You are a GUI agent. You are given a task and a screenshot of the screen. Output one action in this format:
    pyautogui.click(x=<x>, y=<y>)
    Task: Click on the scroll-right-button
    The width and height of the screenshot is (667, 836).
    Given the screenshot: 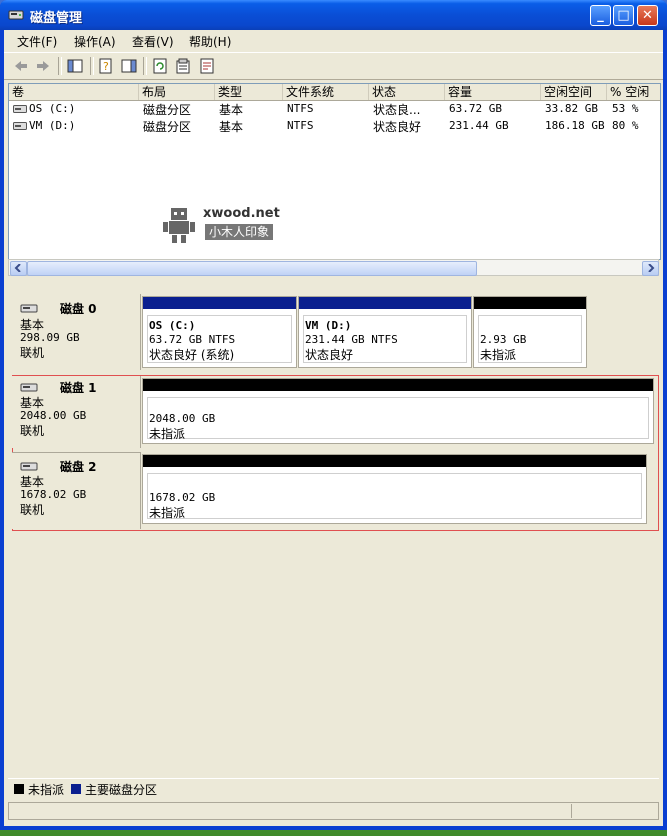 What is the action you would take?
    pyautogui.click(x=650, y=268)
    